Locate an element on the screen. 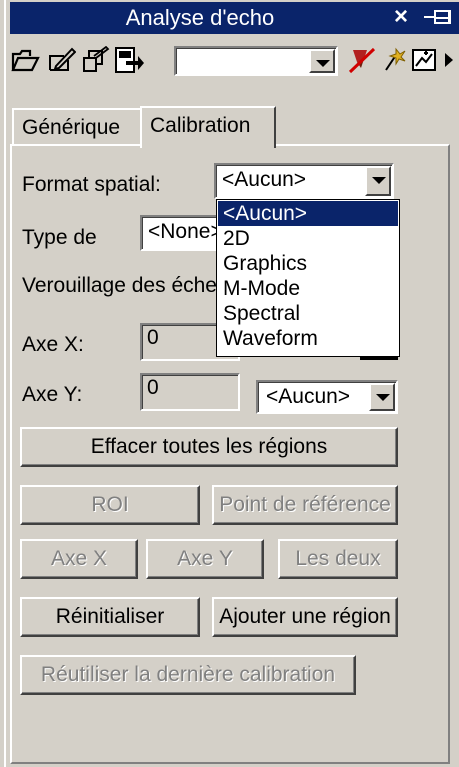 The height and width of the screenshot is (767, 459). reset-label: Réinitialiser is located at coordinates (110, 616).